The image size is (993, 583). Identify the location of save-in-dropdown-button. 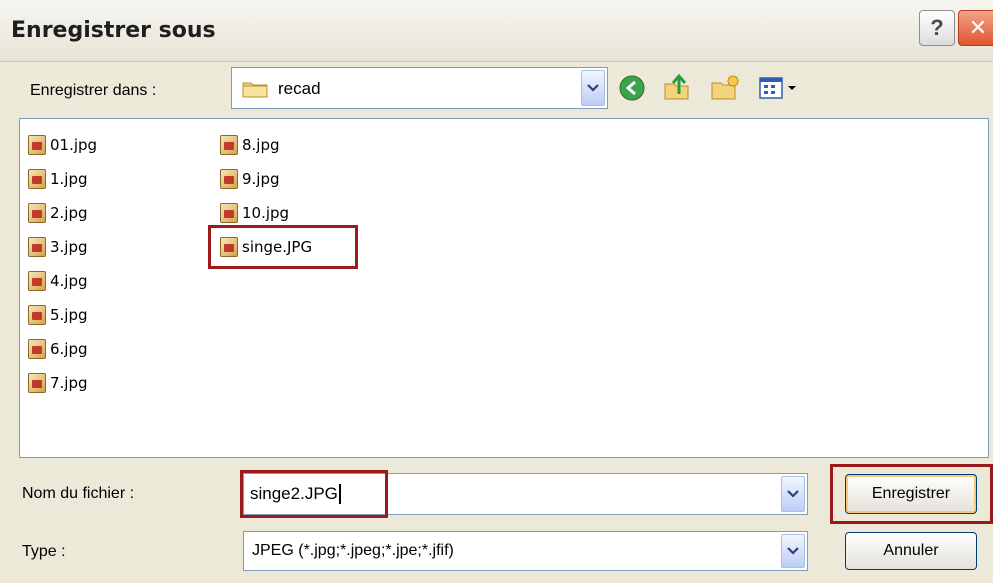
(593, 88).